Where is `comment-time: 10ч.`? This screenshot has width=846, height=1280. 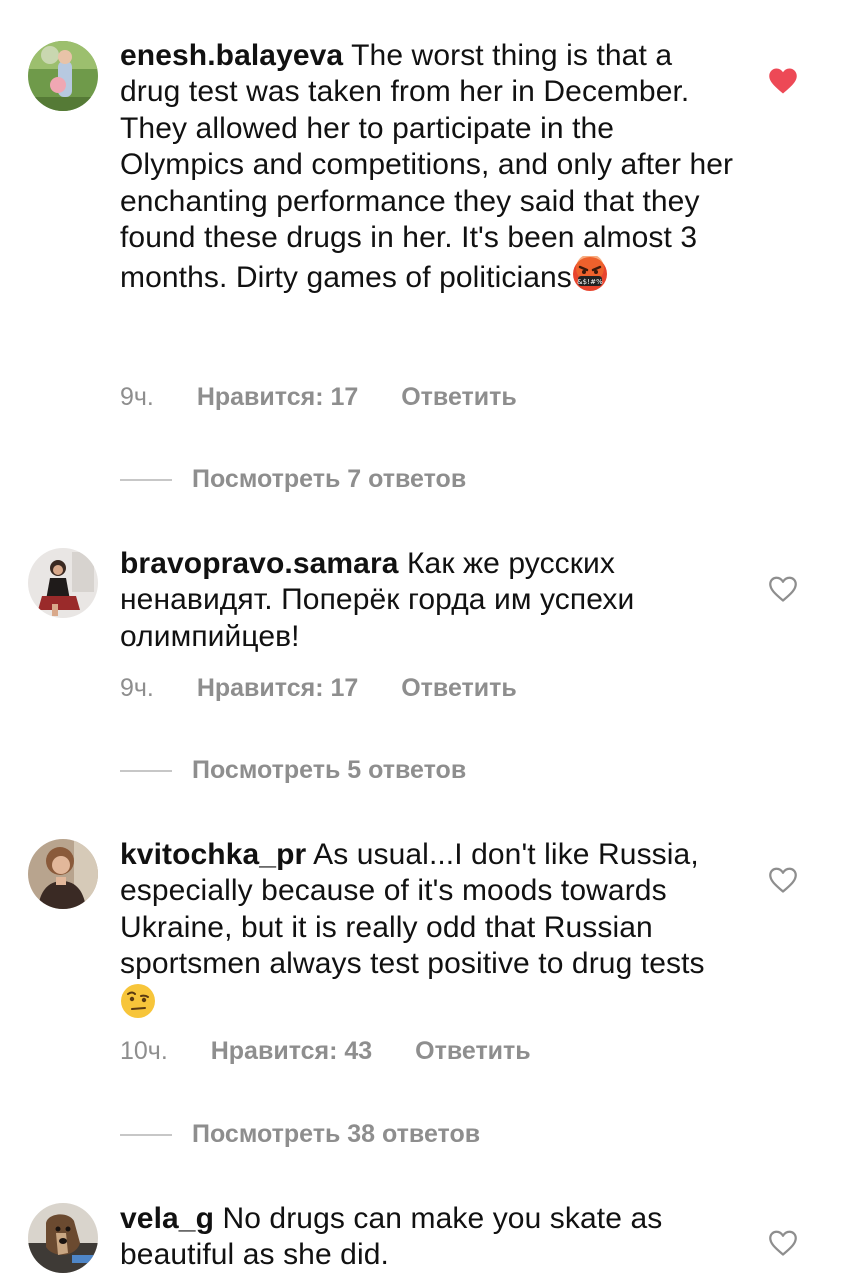 comment-time: 10ч. is located at coordinates (144, 1051).